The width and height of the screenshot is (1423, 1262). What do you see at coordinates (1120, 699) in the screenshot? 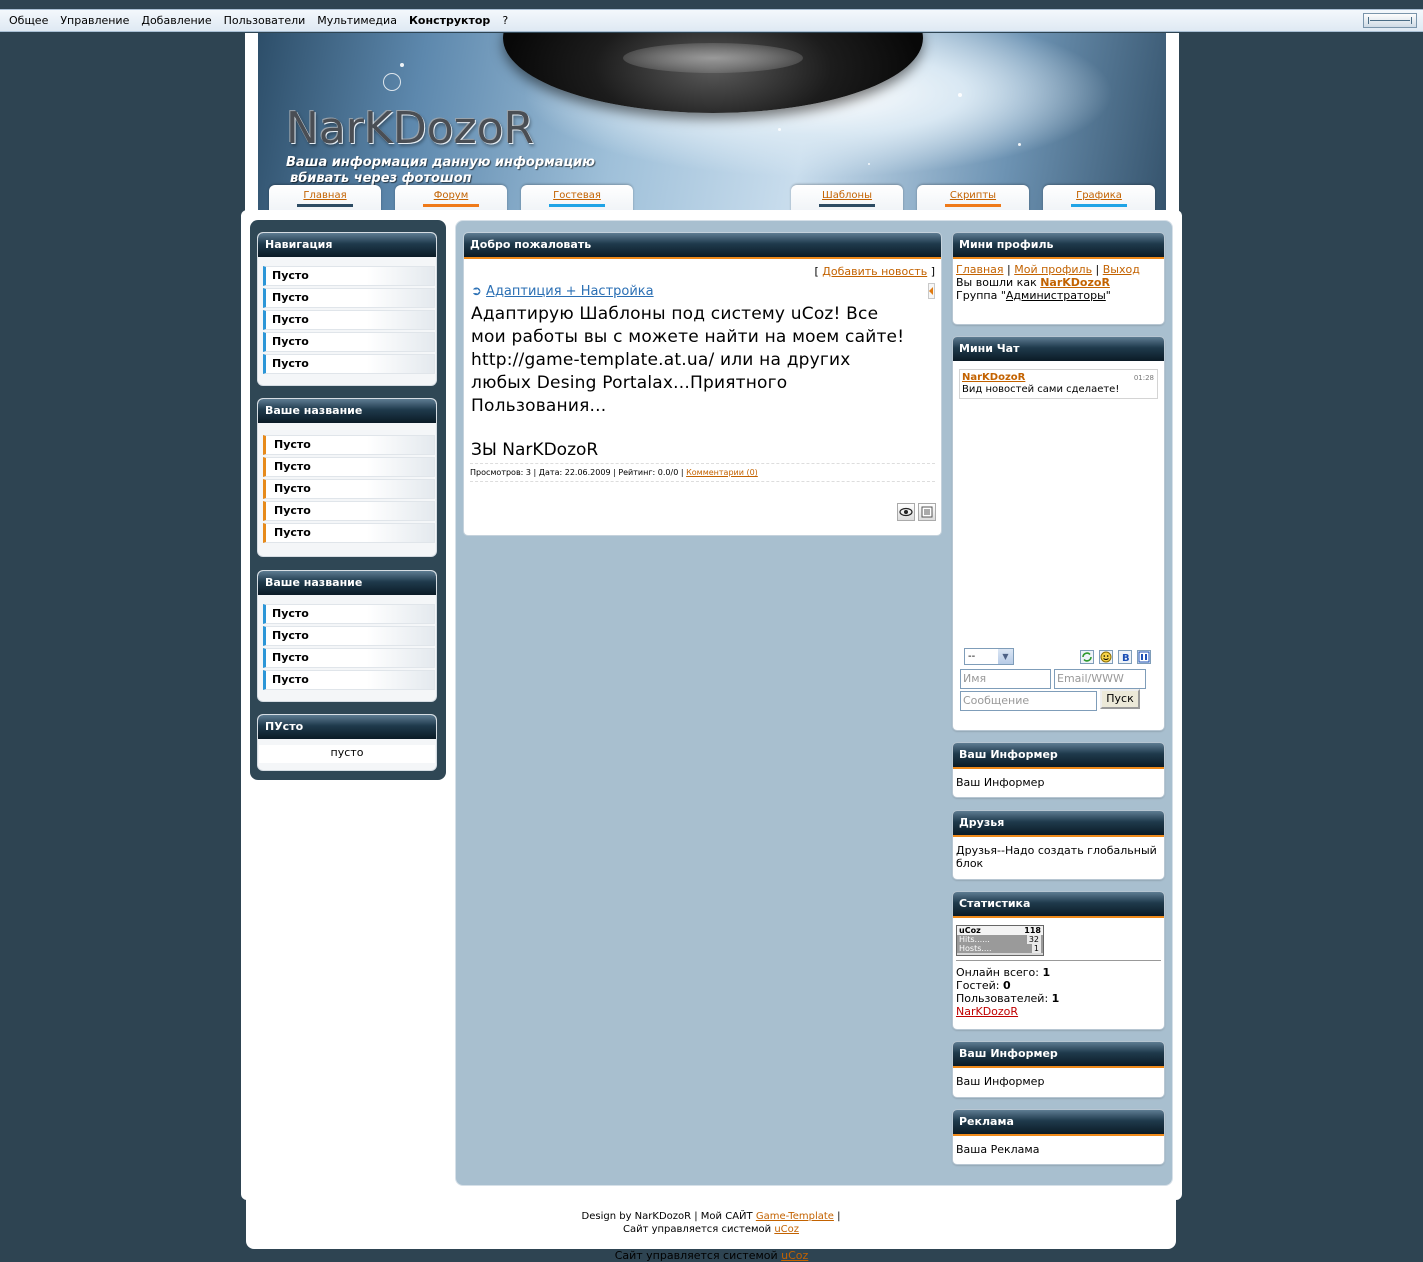
I see `chat-send-button: Пуск` at bounding box center [1120, 699].